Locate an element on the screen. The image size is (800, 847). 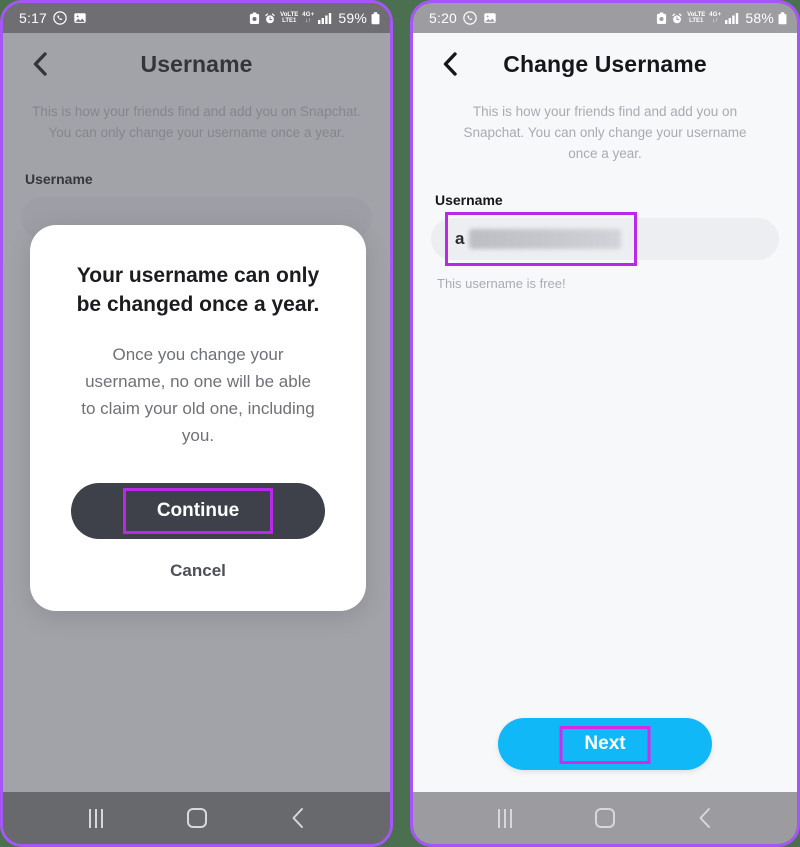
next-button: Next is located at coordinates (605, 744).